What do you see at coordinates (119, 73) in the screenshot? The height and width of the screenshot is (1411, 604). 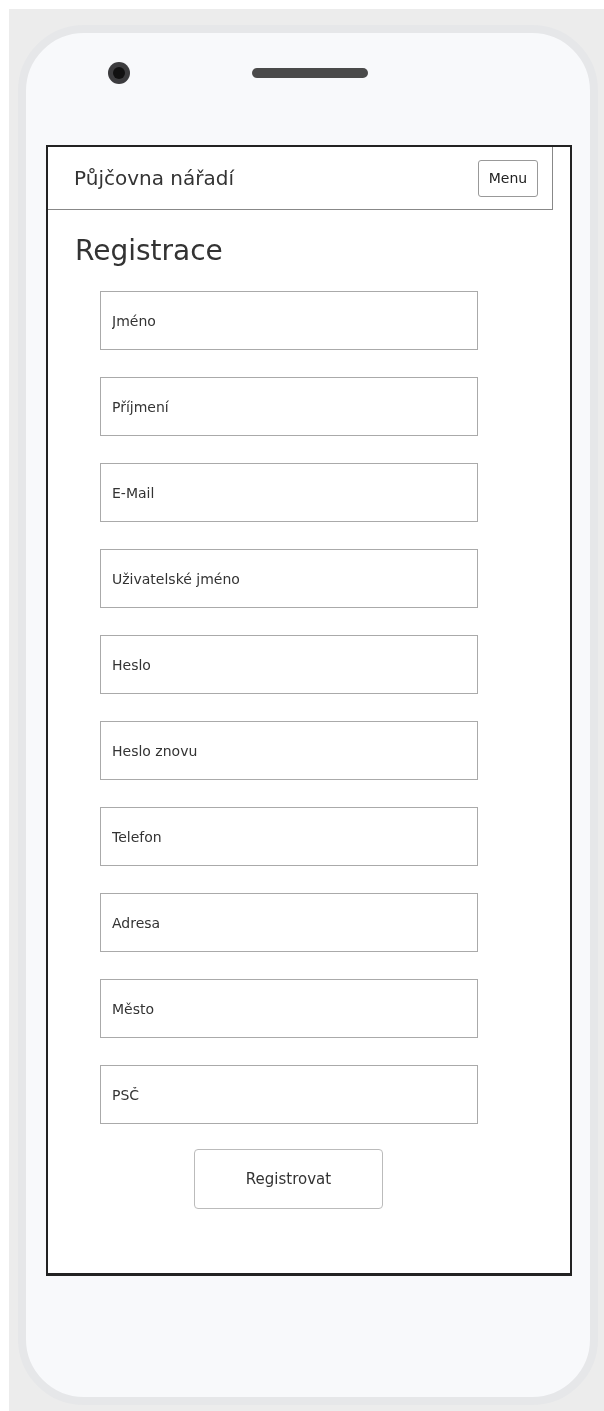 I see `camera-icon` at bounding box center [119, 73].